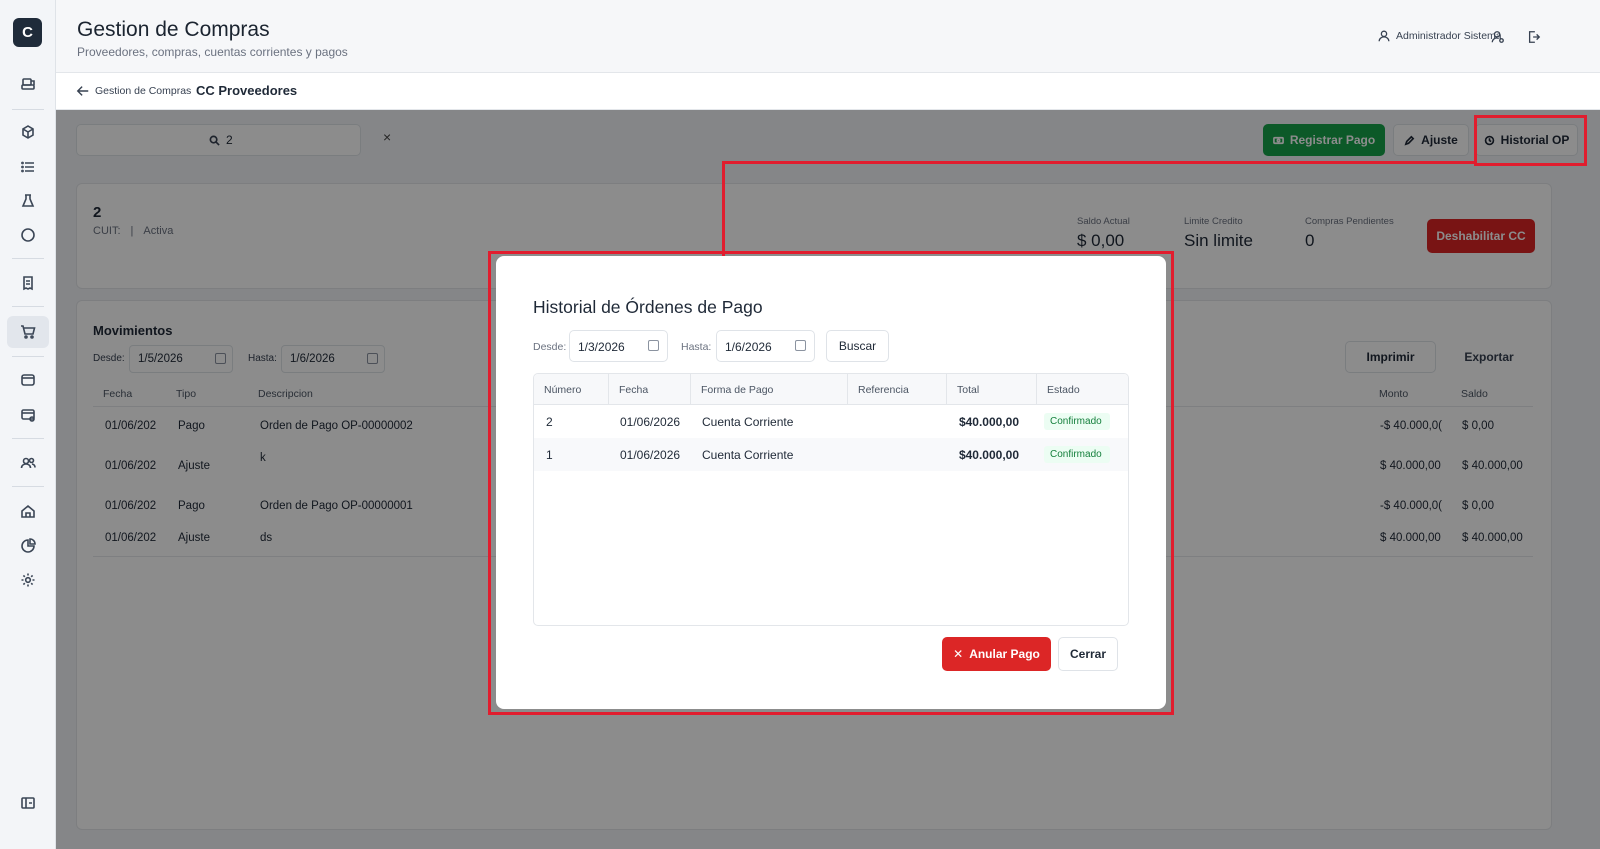 This screenshot has width=1600, height=849. What do you see at coordinates (28, 84) in the screenshot?
I see `cash-register-icon` at bounding box center [28, 84].